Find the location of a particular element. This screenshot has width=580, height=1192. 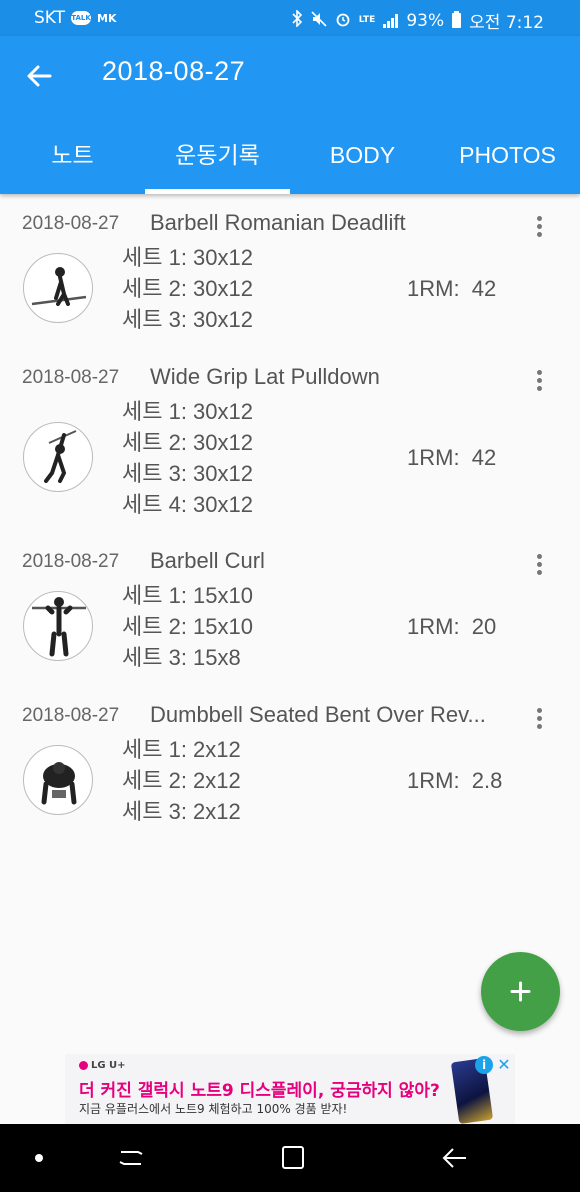

workout-name: Wide Grip Lat Pulldown is located at coordinates (265, 376).